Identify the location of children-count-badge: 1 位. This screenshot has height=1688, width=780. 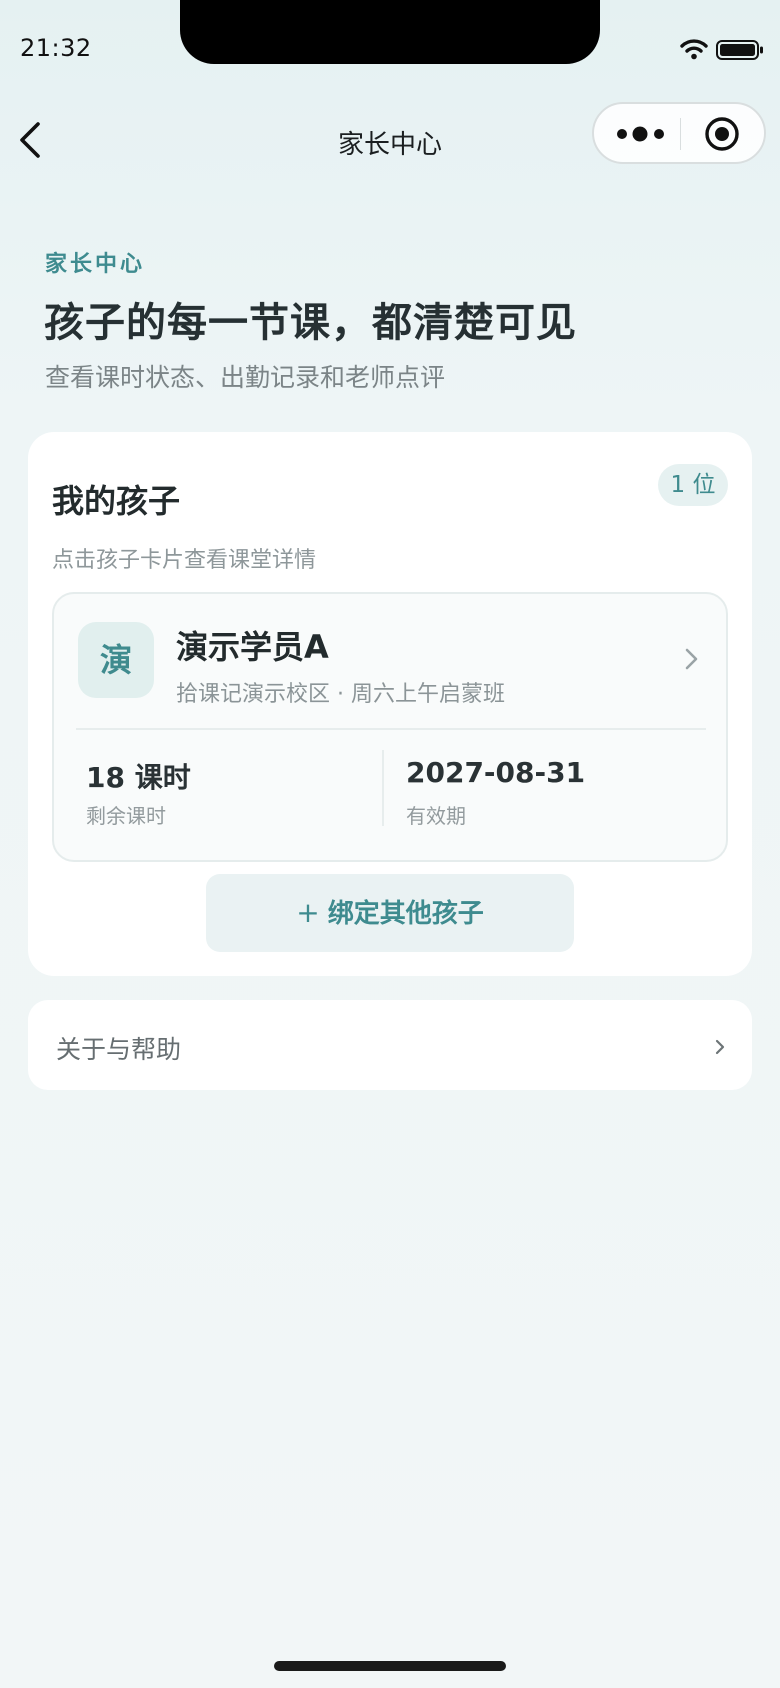
(693, 485).